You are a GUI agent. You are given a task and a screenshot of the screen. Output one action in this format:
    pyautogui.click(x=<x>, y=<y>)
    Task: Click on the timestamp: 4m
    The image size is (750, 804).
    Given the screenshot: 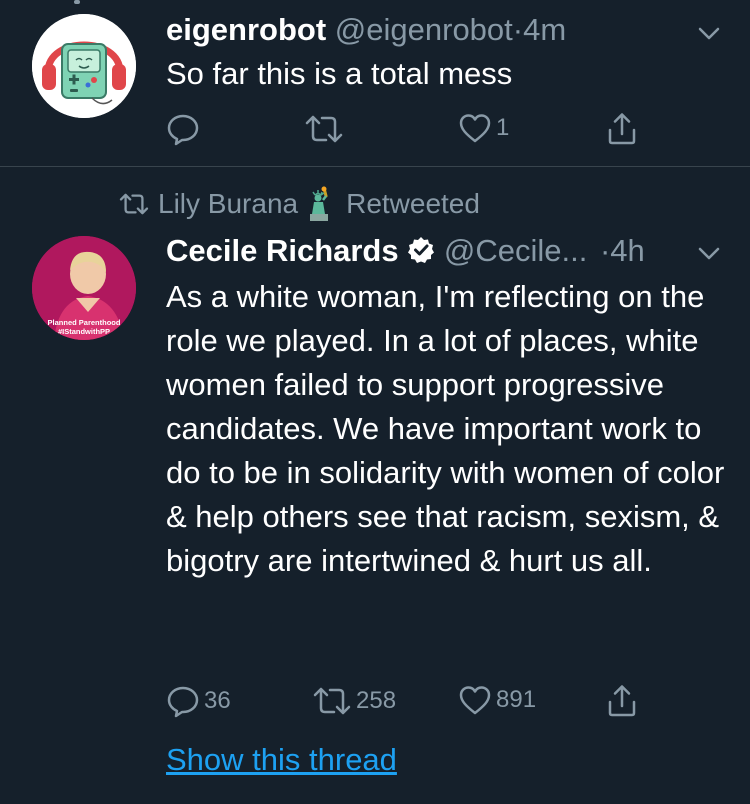 What is the action you would take?
    pyautogui.click(x=544, y=29)
    